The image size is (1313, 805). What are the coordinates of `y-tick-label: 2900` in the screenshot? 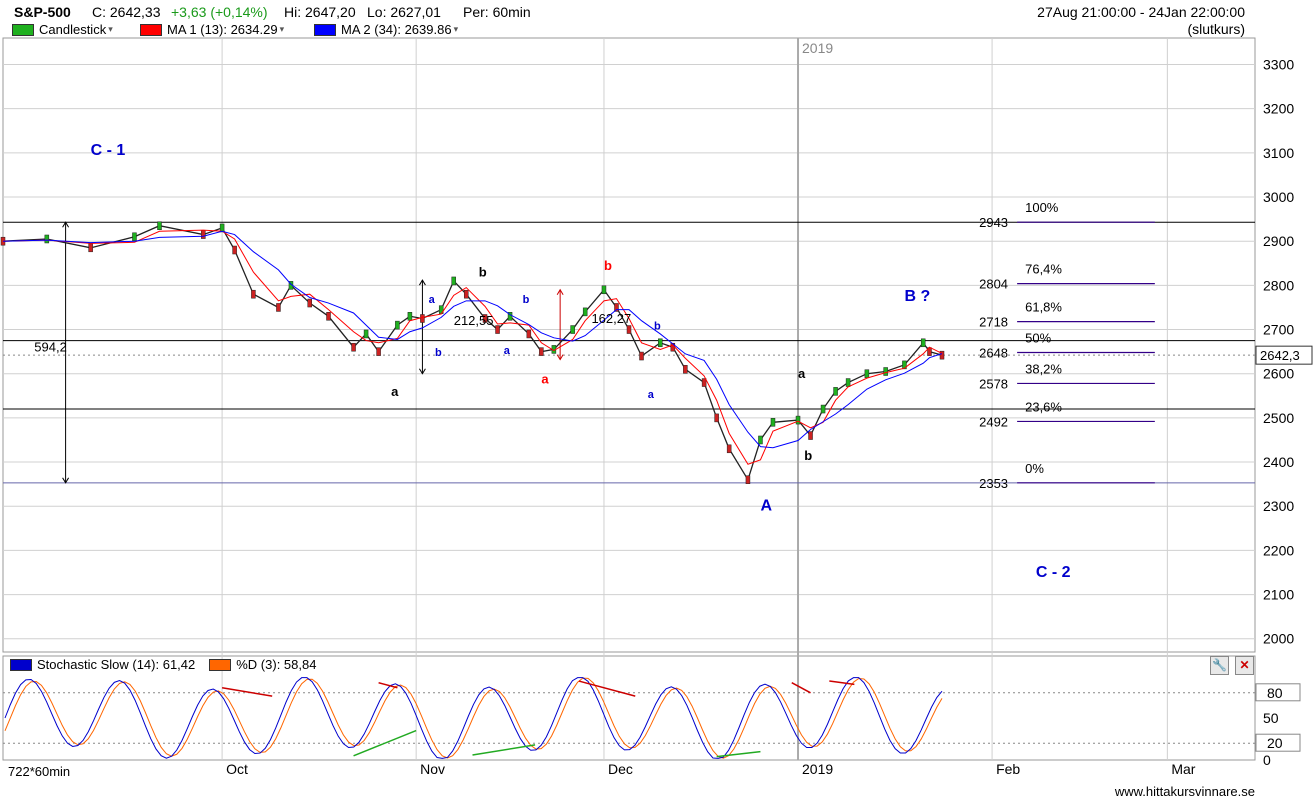 It's located at (1278, 241).